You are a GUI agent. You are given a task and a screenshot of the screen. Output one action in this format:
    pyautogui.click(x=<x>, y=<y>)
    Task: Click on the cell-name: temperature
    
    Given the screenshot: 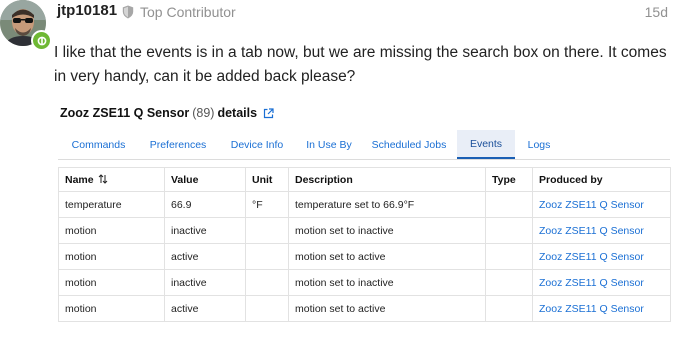 What is the action you would take?
    pyautogui.click(x=111, y=204)
    